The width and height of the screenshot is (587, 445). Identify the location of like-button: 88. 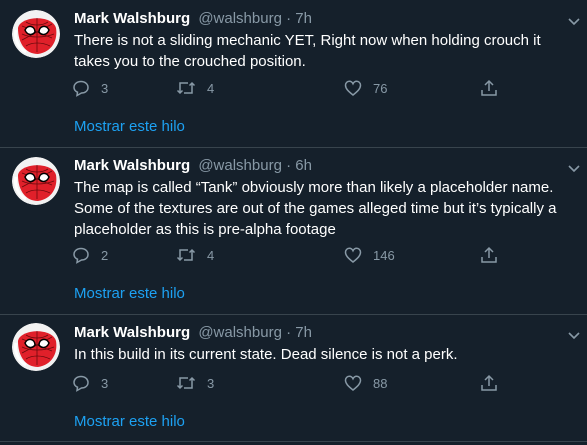
(365, 383).